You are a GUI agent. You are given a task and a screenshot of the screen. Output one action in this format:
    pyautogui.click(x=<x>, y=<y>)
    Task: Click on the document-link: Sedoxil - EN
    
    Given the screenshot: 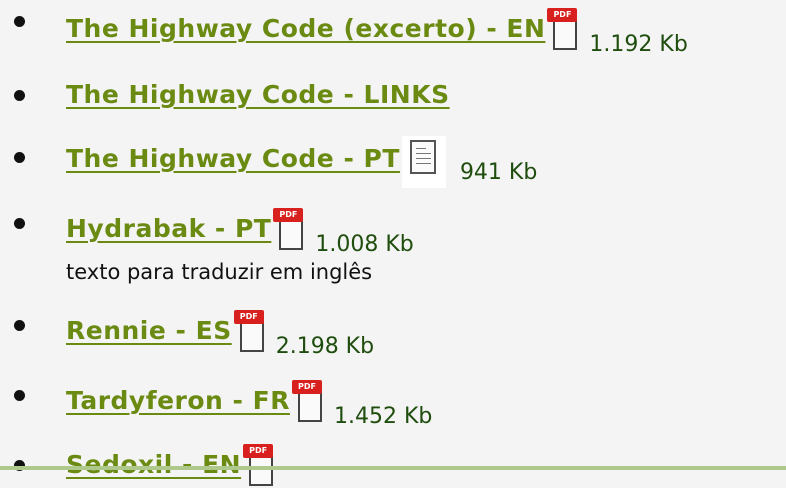 What is the action you would take?
    pyautogui.click(x=153, y=465)
    